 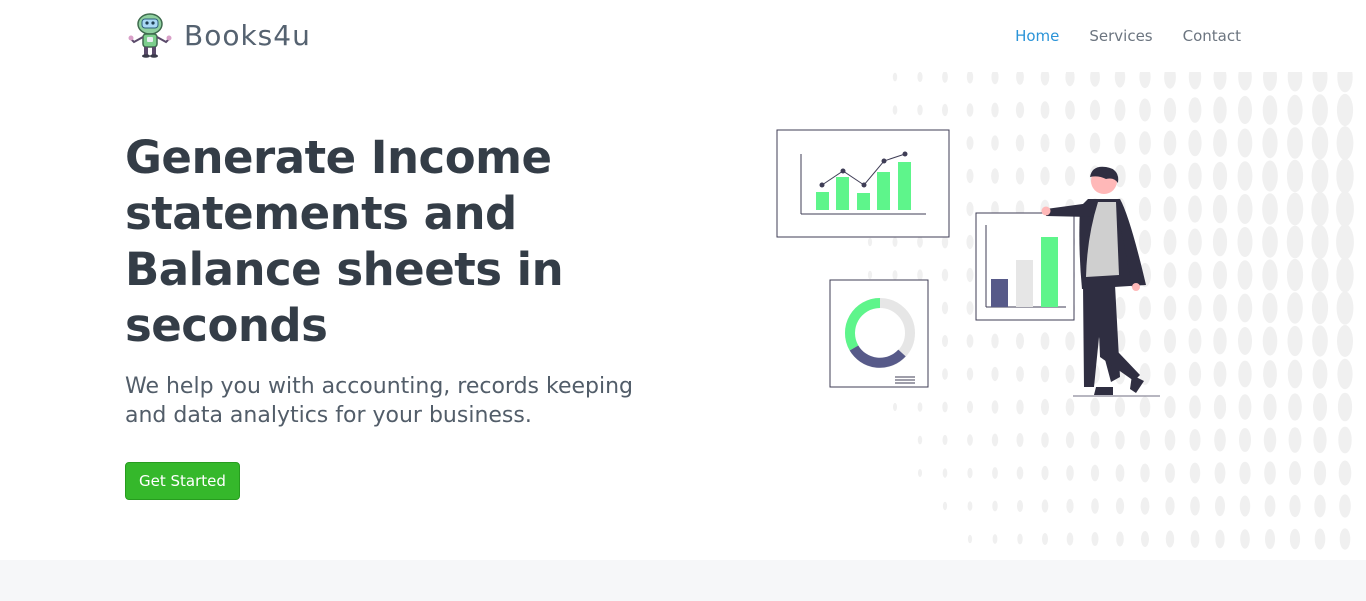 I want to click on main-nav: Home Services Contact, so click(x=1128, y=36).